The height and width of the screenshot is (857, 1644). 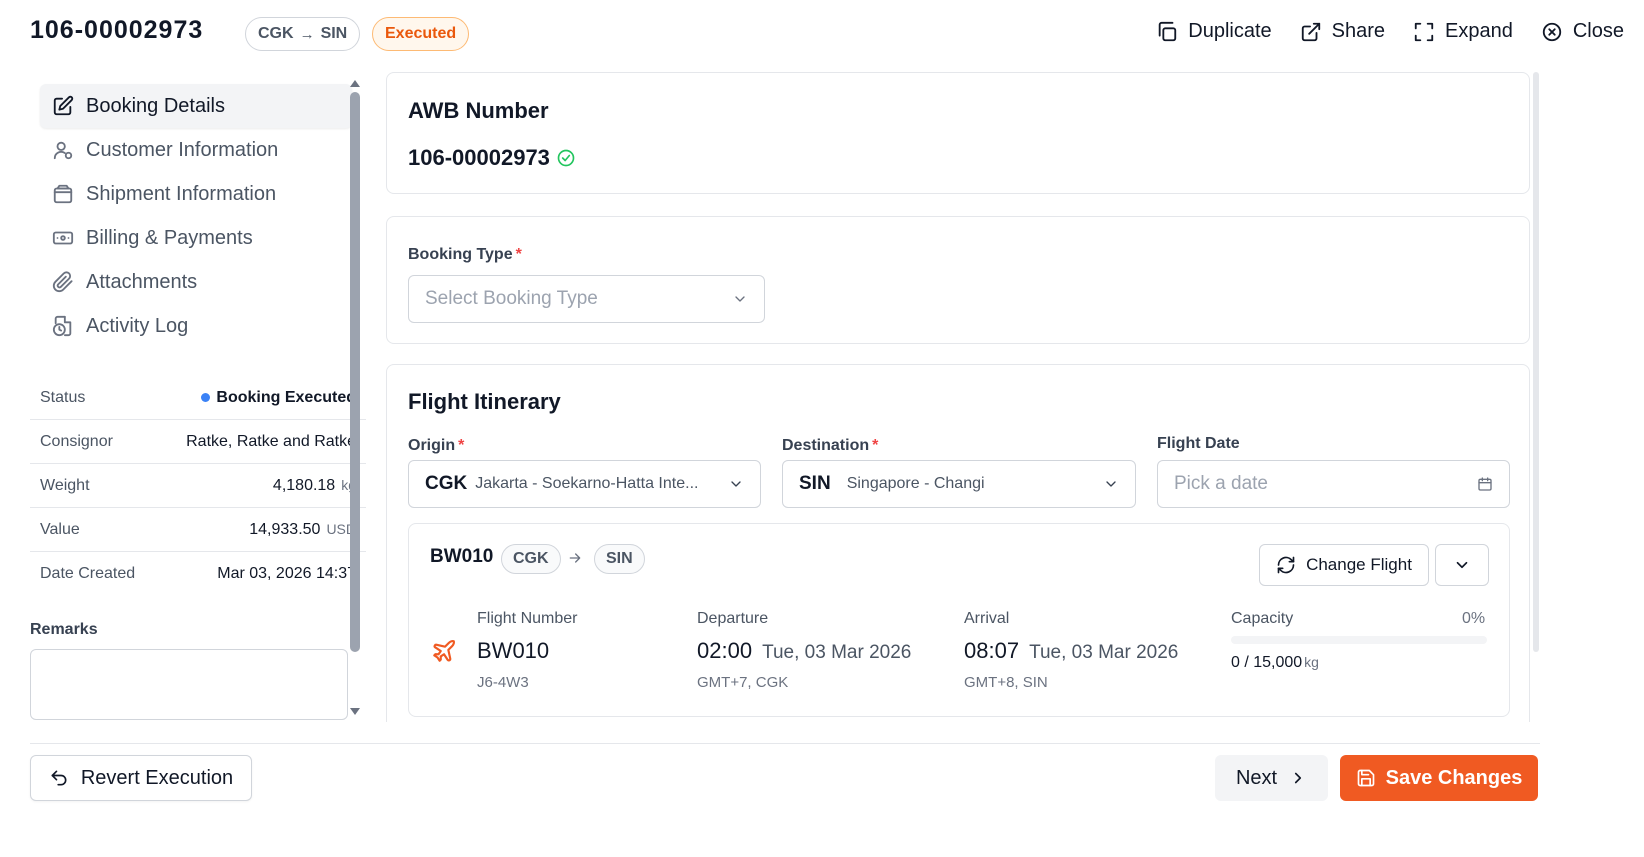 What do you see at coordinates (1485, 484) in the screenshot?
I see `calendar-icon` at bounding box center [1485, 484].